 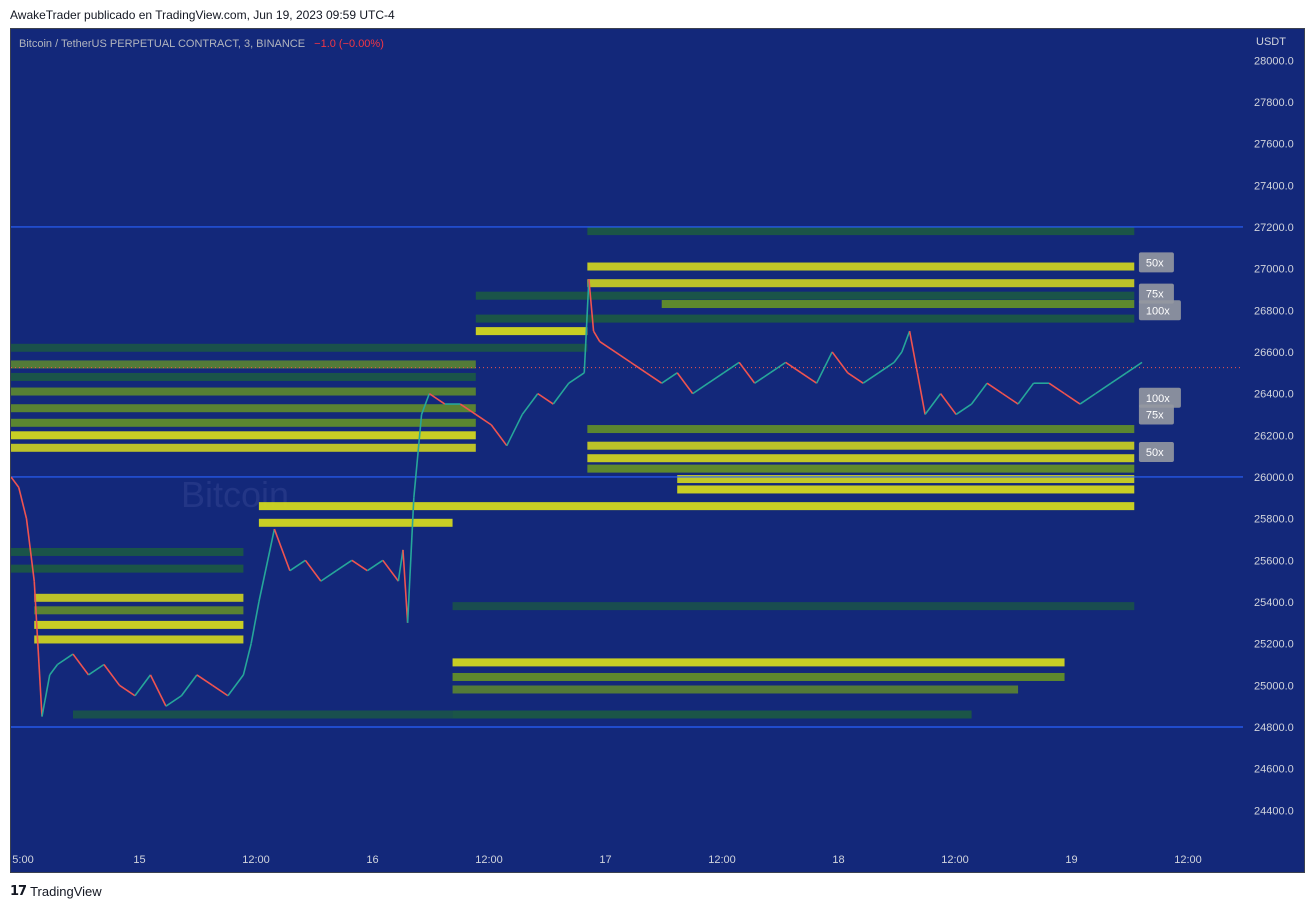 What do you see at coordinates (1274, 270) in the screenshot?
I see `y-tick-label: 27000.0` at bounding box center [1274, 270].